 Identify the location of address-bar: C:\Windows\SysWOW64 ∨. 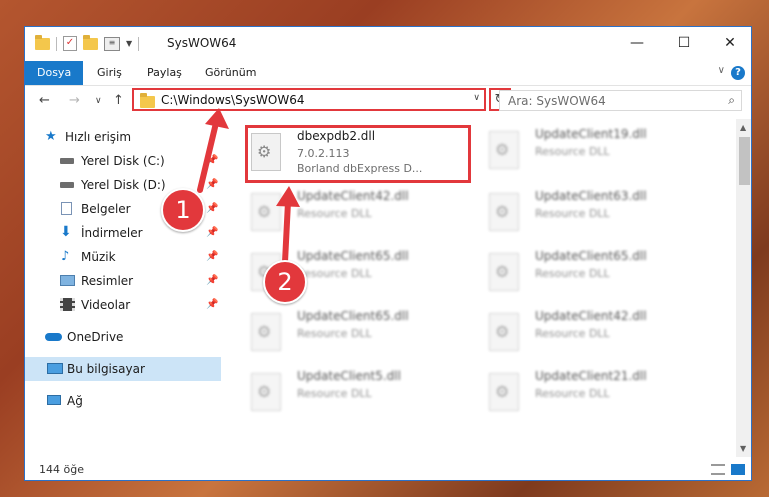
(309, 99).